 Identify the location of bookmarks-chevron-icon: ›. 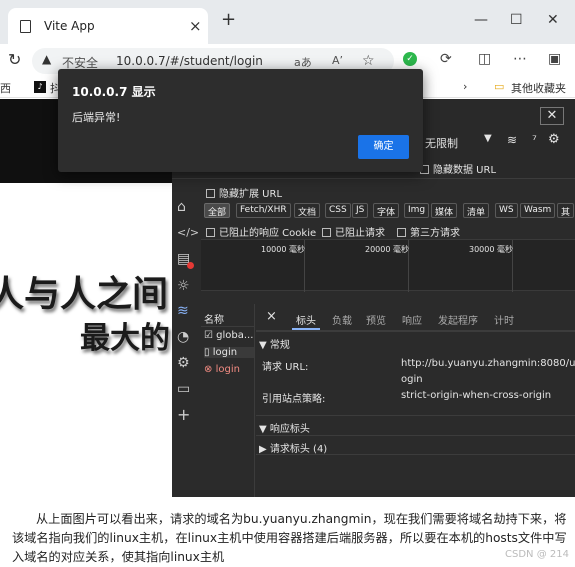
(465, 86).